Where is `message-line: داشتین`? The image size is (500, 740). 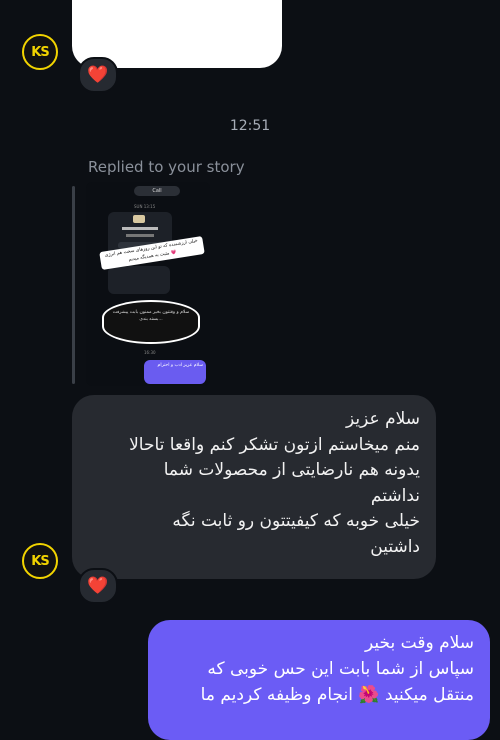 message-line: داشتین is located at coordinates (395, 546).